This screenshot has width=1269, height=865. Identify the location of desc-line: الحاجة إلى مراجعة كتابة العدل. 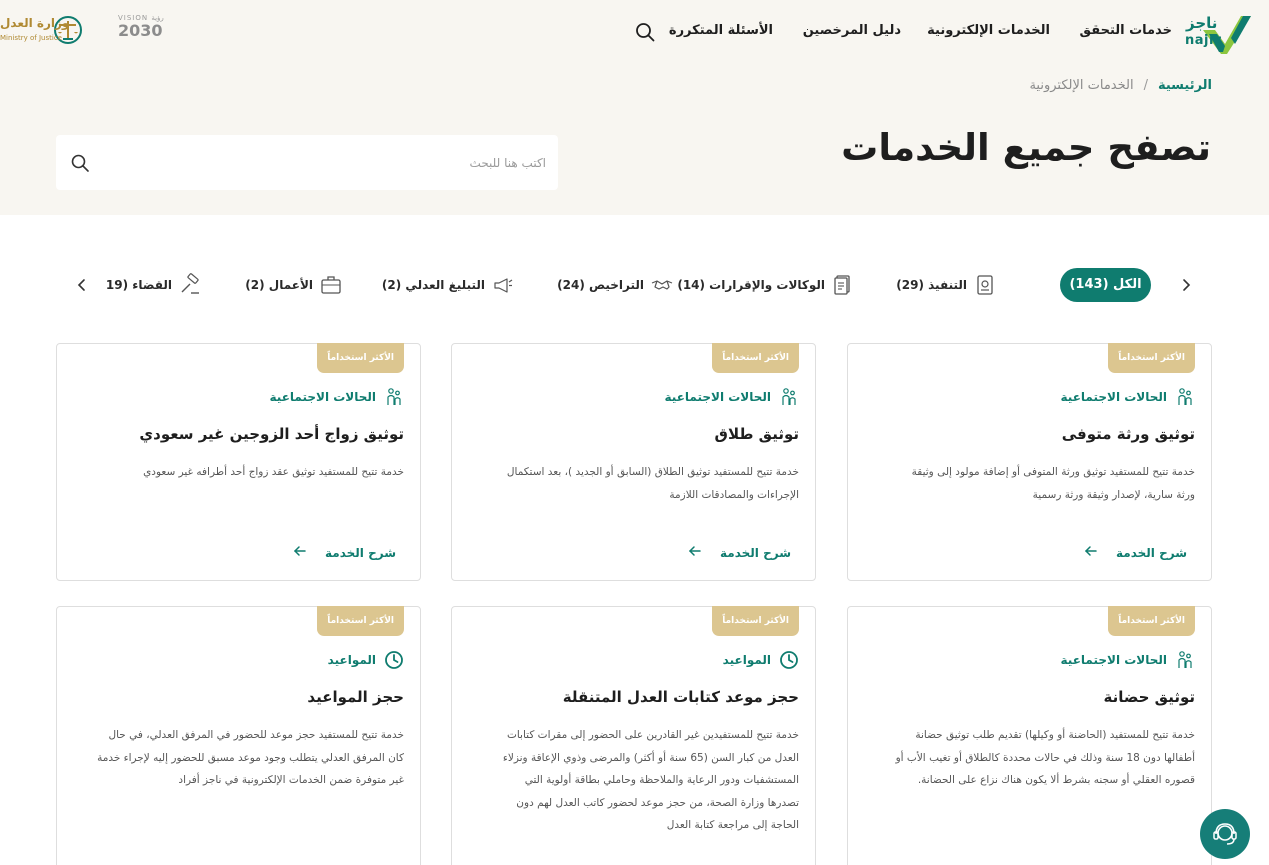
(732, 825).